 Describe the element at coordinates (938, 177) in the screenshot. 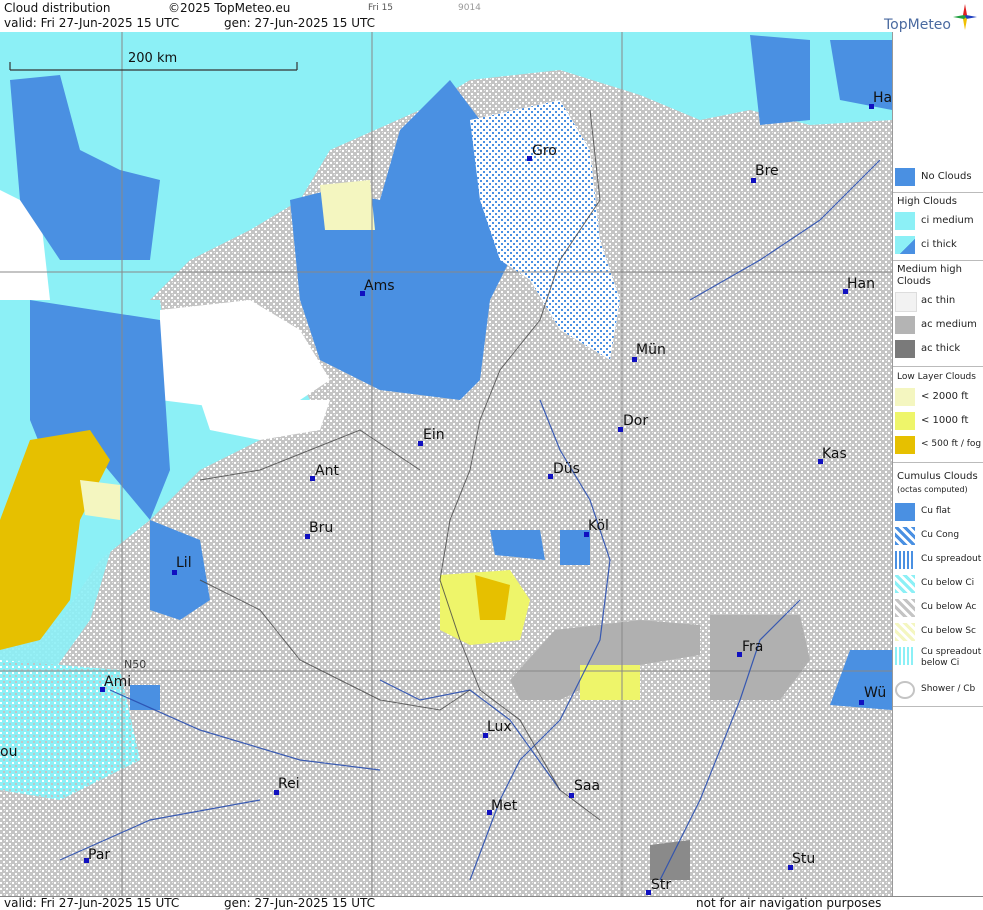

I see `legend-no-clouds: No Clouds` at that location.